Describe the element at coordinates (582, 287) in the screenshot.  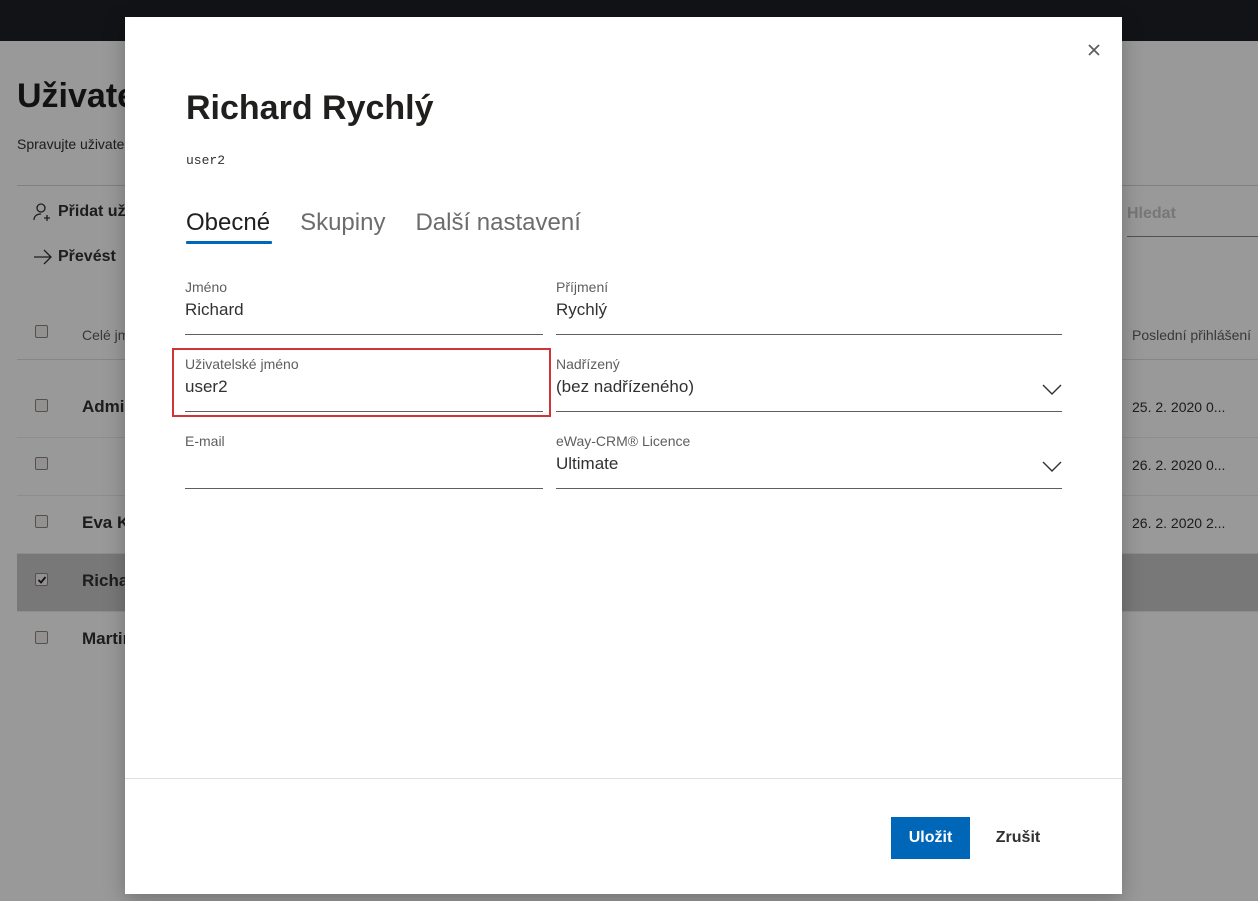
I see `last-name-label: Příjmení` at that location.